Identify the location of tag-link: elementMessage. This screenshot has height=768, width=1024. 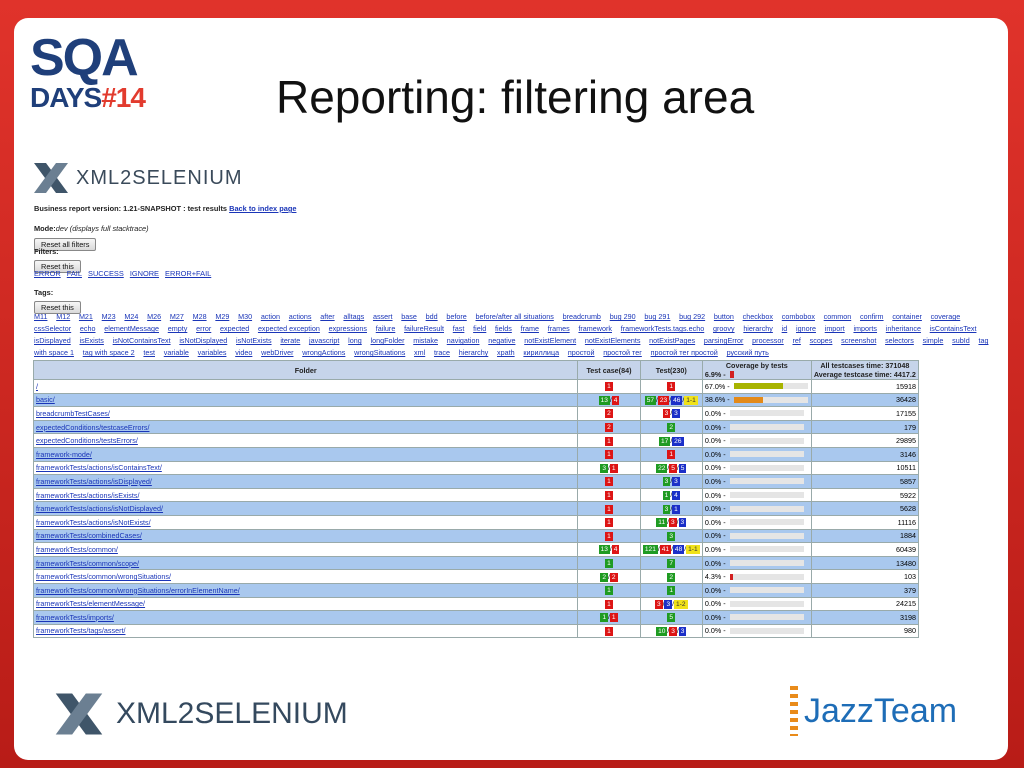
(131, 328).